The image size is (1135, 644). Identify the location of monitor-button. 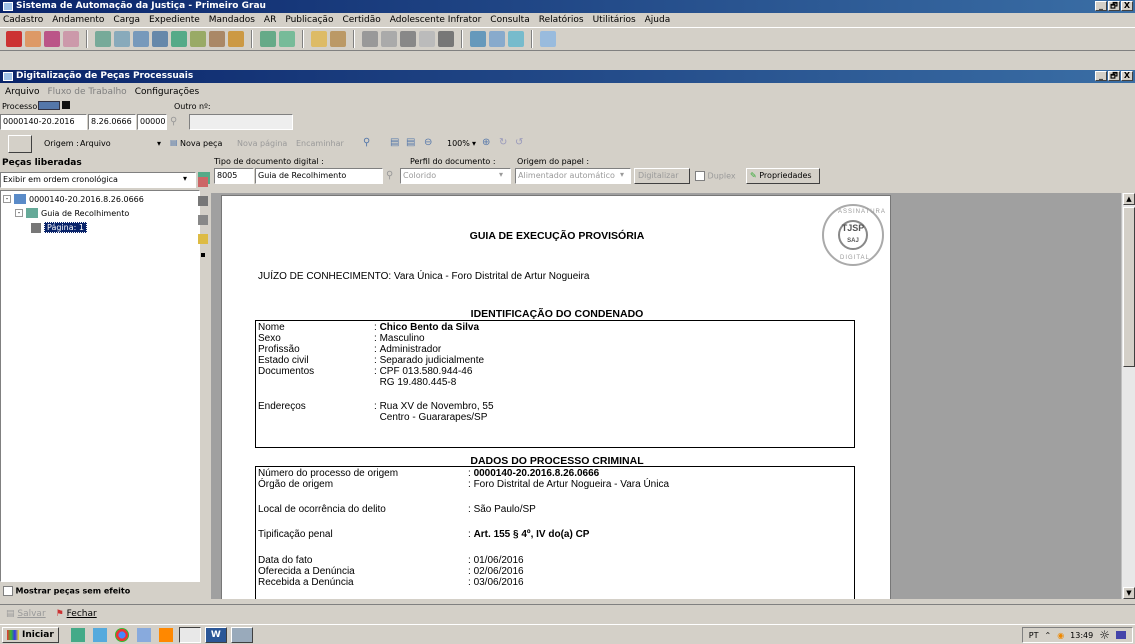
(20, 144).